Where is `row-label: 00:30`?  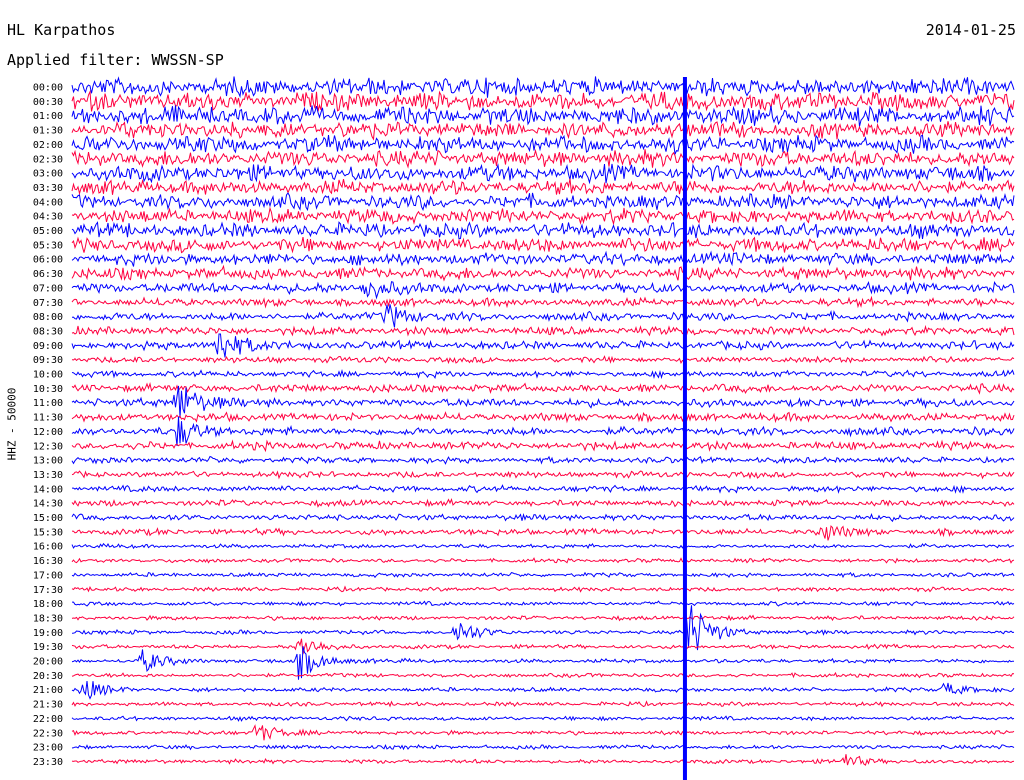 row-label: 00:30 is located at coordinates (48, 102).